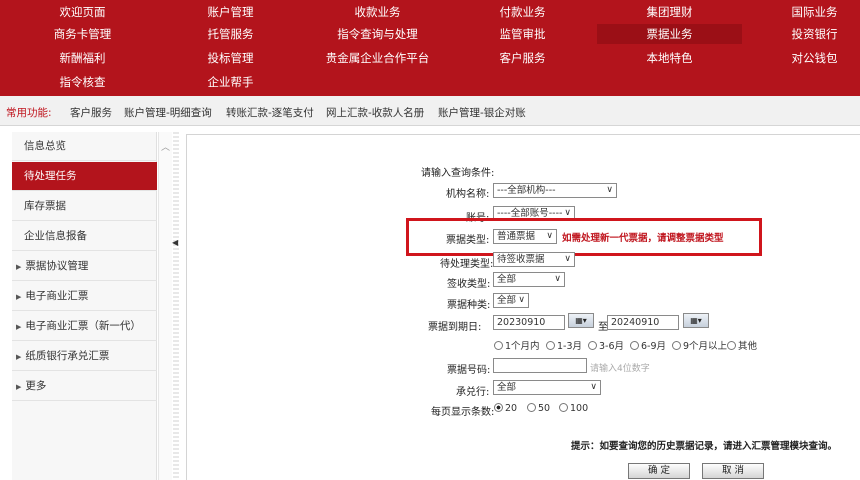 The image size is (860, 480). Describe the element at coordinates (82, 12) in the screenshot. I see `nav-welcome: 欢迎页面` at that location.